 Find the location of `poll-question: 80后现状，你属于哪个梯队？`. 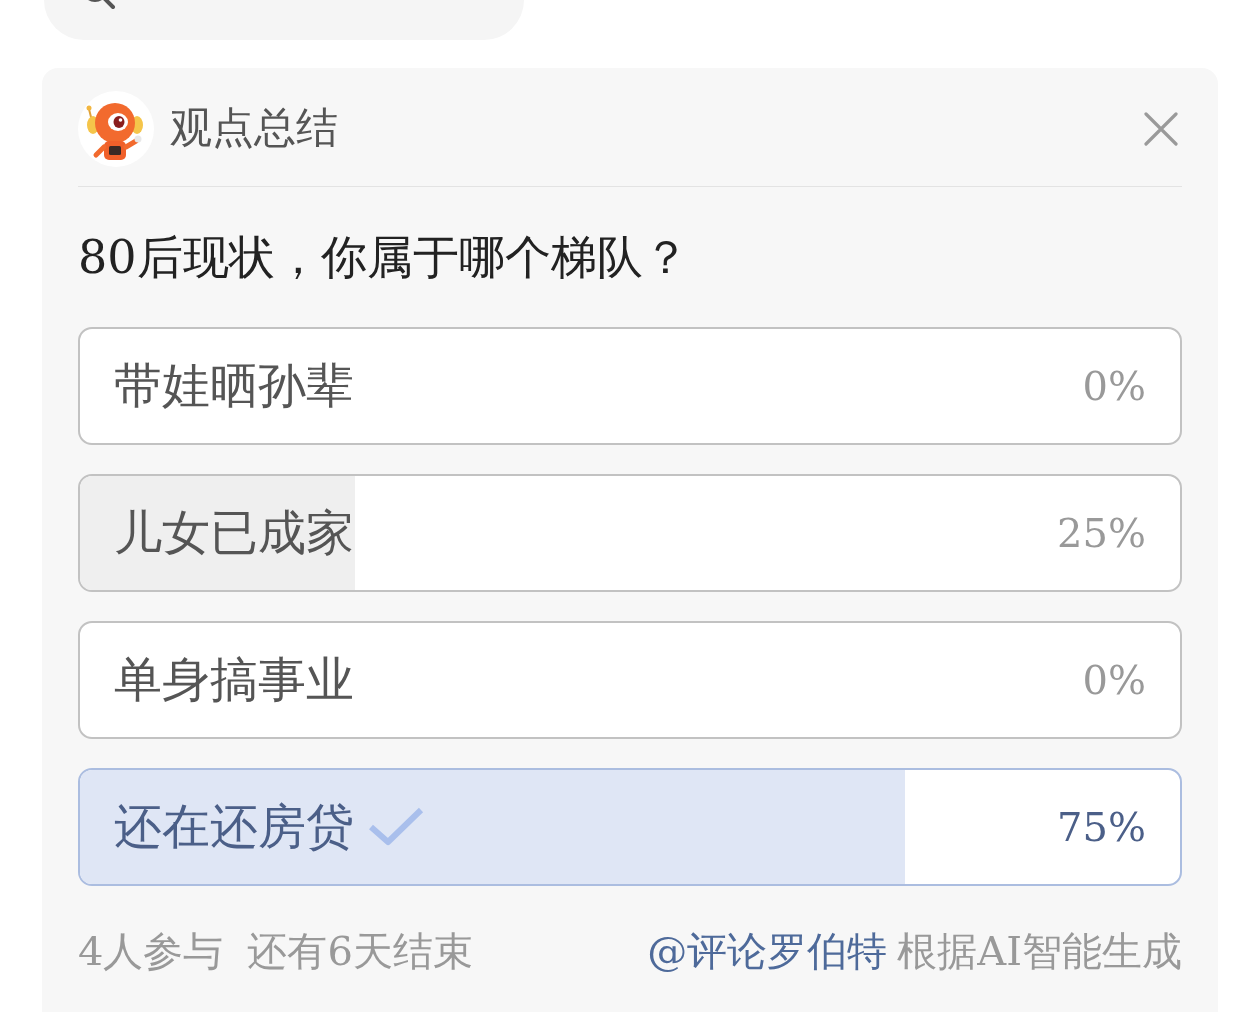

poll-question: 80后现状，你属于哪个梯队？ is located at coordinates (384, 257).